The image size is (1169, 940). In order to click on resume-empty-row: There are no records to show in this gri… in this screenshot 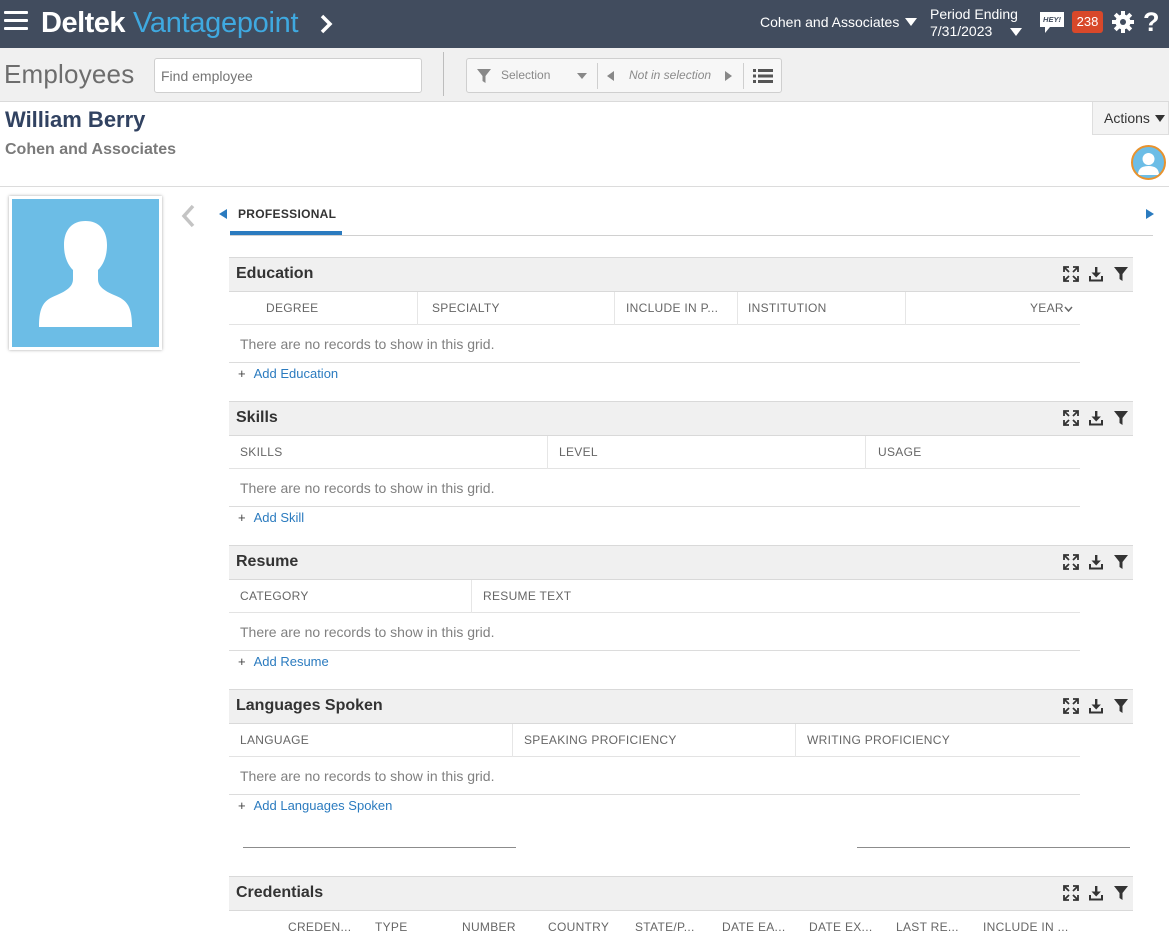, I will do `click(654, 632)`.